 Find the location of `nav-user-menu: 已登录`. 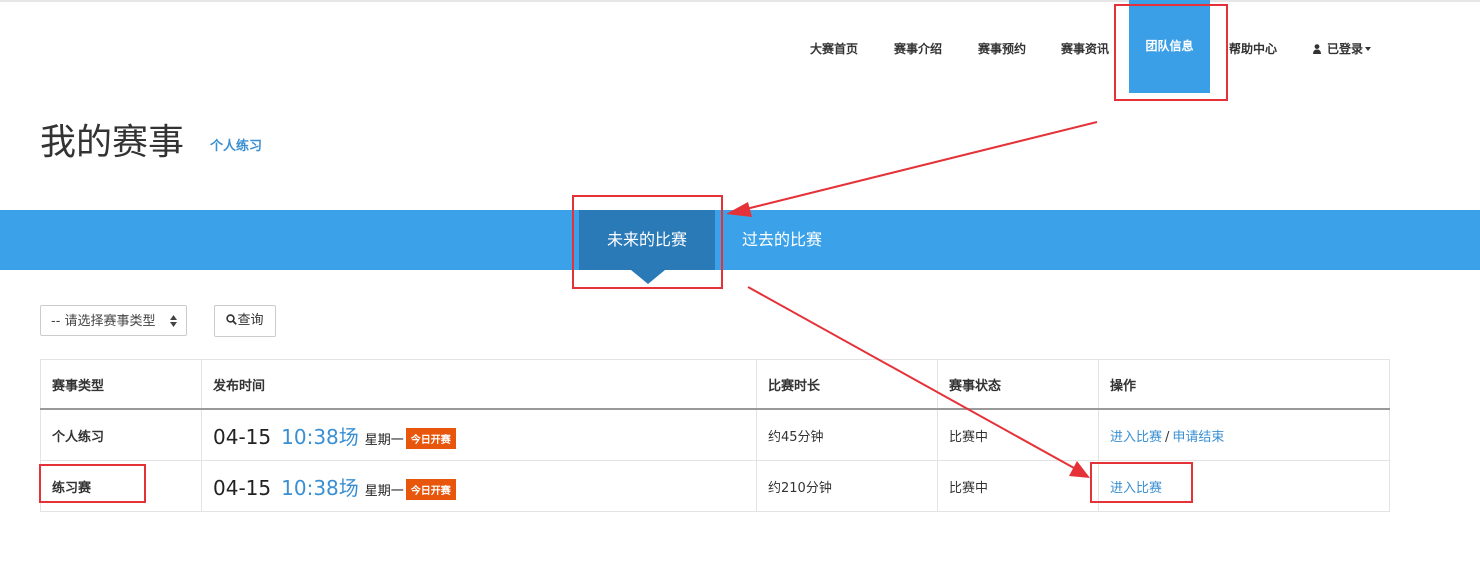

nav-user-menu: 已登录 is located at coordinates (1342, 48).